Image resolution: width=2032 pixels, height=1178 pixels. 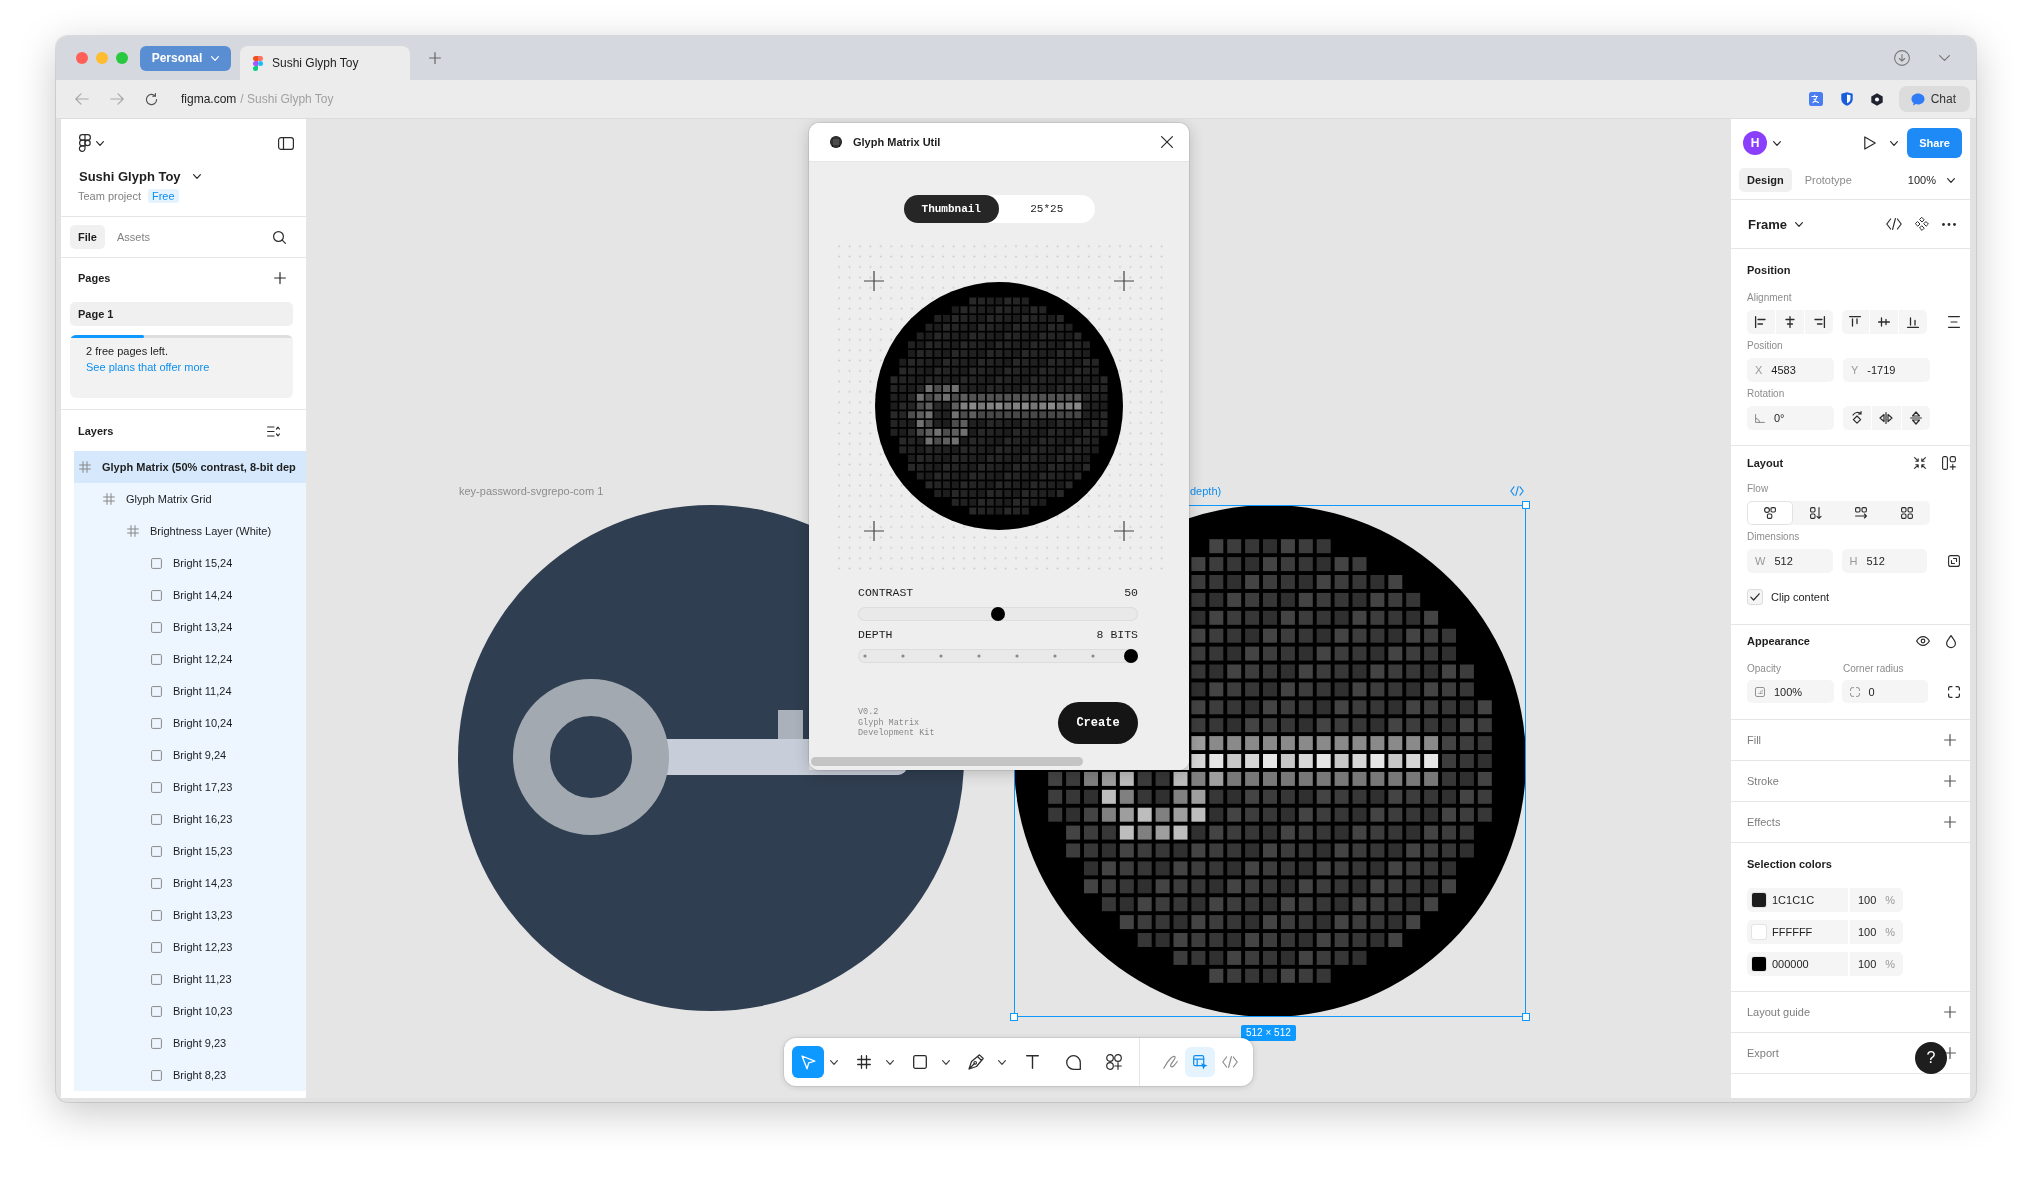 I want to click on layer-row: Glyph Matrix Grid, so click(x=190, y=499).